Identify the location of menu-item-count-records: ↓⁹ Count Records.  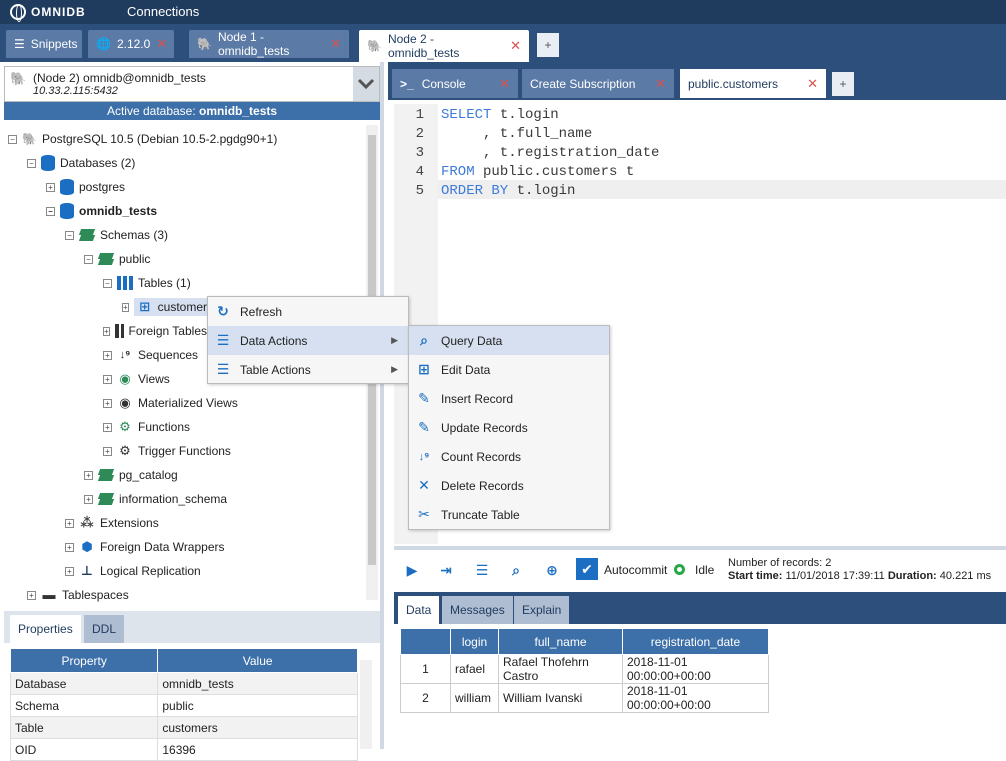
(509, 456).